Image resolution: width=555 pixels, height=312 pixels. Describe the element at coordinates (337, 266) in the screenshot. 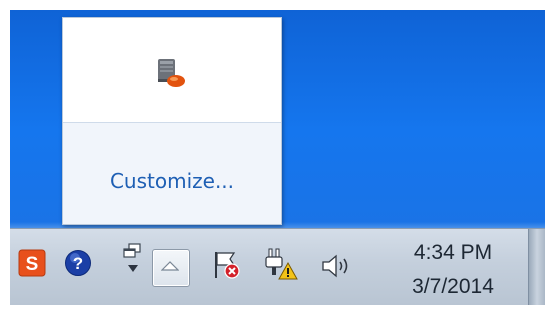

I see `speaker-volume-icon` at that location.